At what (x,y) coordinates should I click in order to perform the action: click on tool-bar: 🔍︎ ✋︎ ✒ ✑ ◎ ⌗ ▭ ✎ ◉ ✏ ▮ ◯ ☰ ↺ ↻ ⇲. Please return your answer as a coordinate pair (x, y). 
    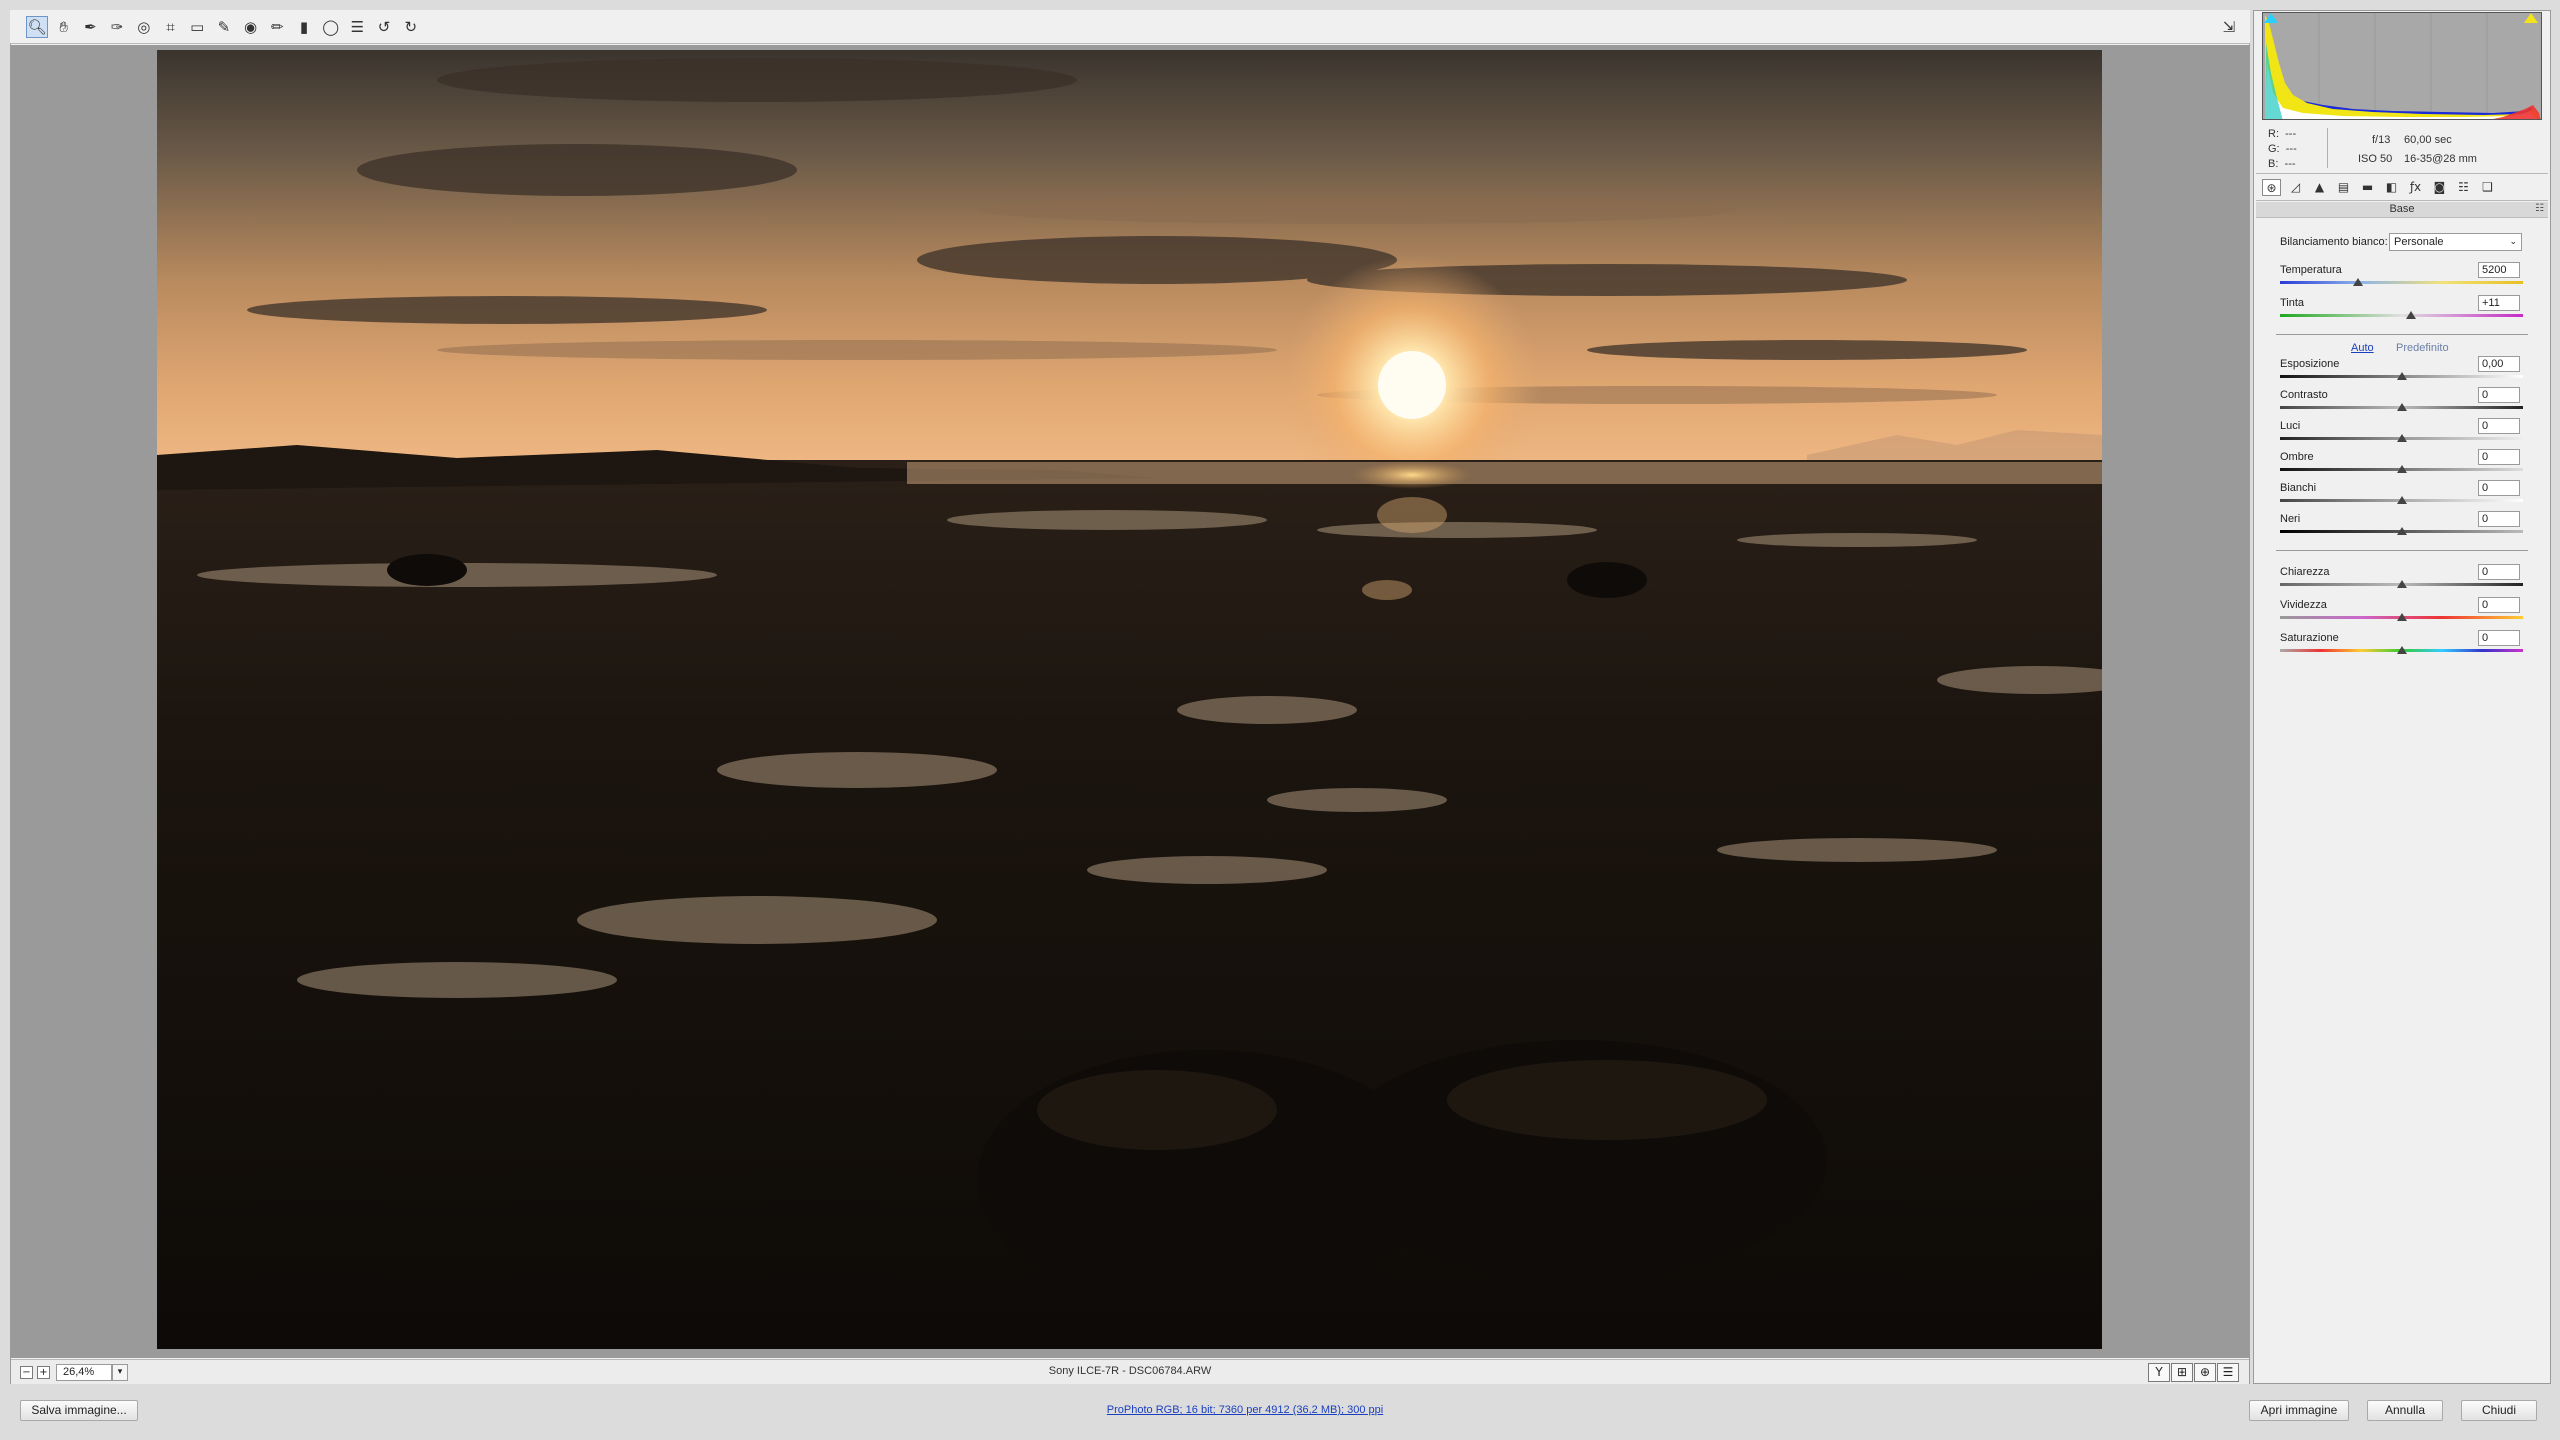
    Looking at the image, I should click on (1130, 27).